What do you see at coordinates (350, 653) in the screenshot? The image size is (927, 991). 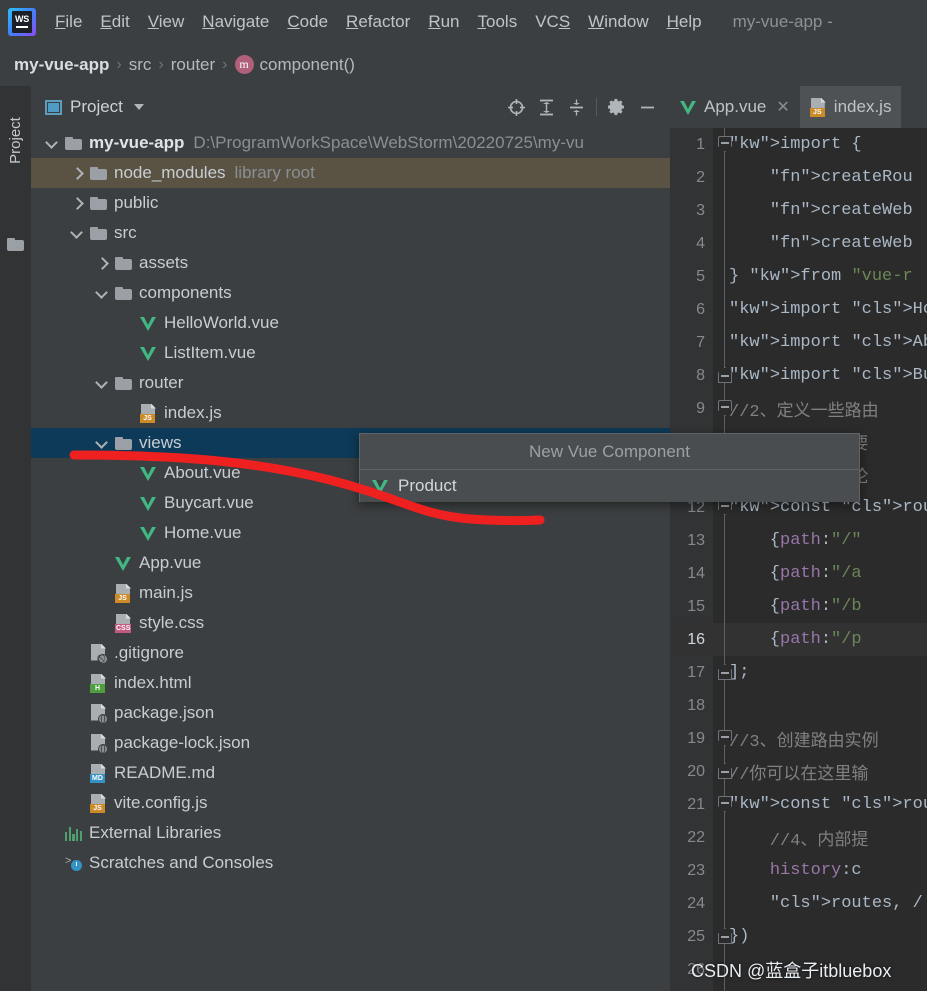 I see `tree-row: ⃠ .gitignore` at bounding box center [350, 653].